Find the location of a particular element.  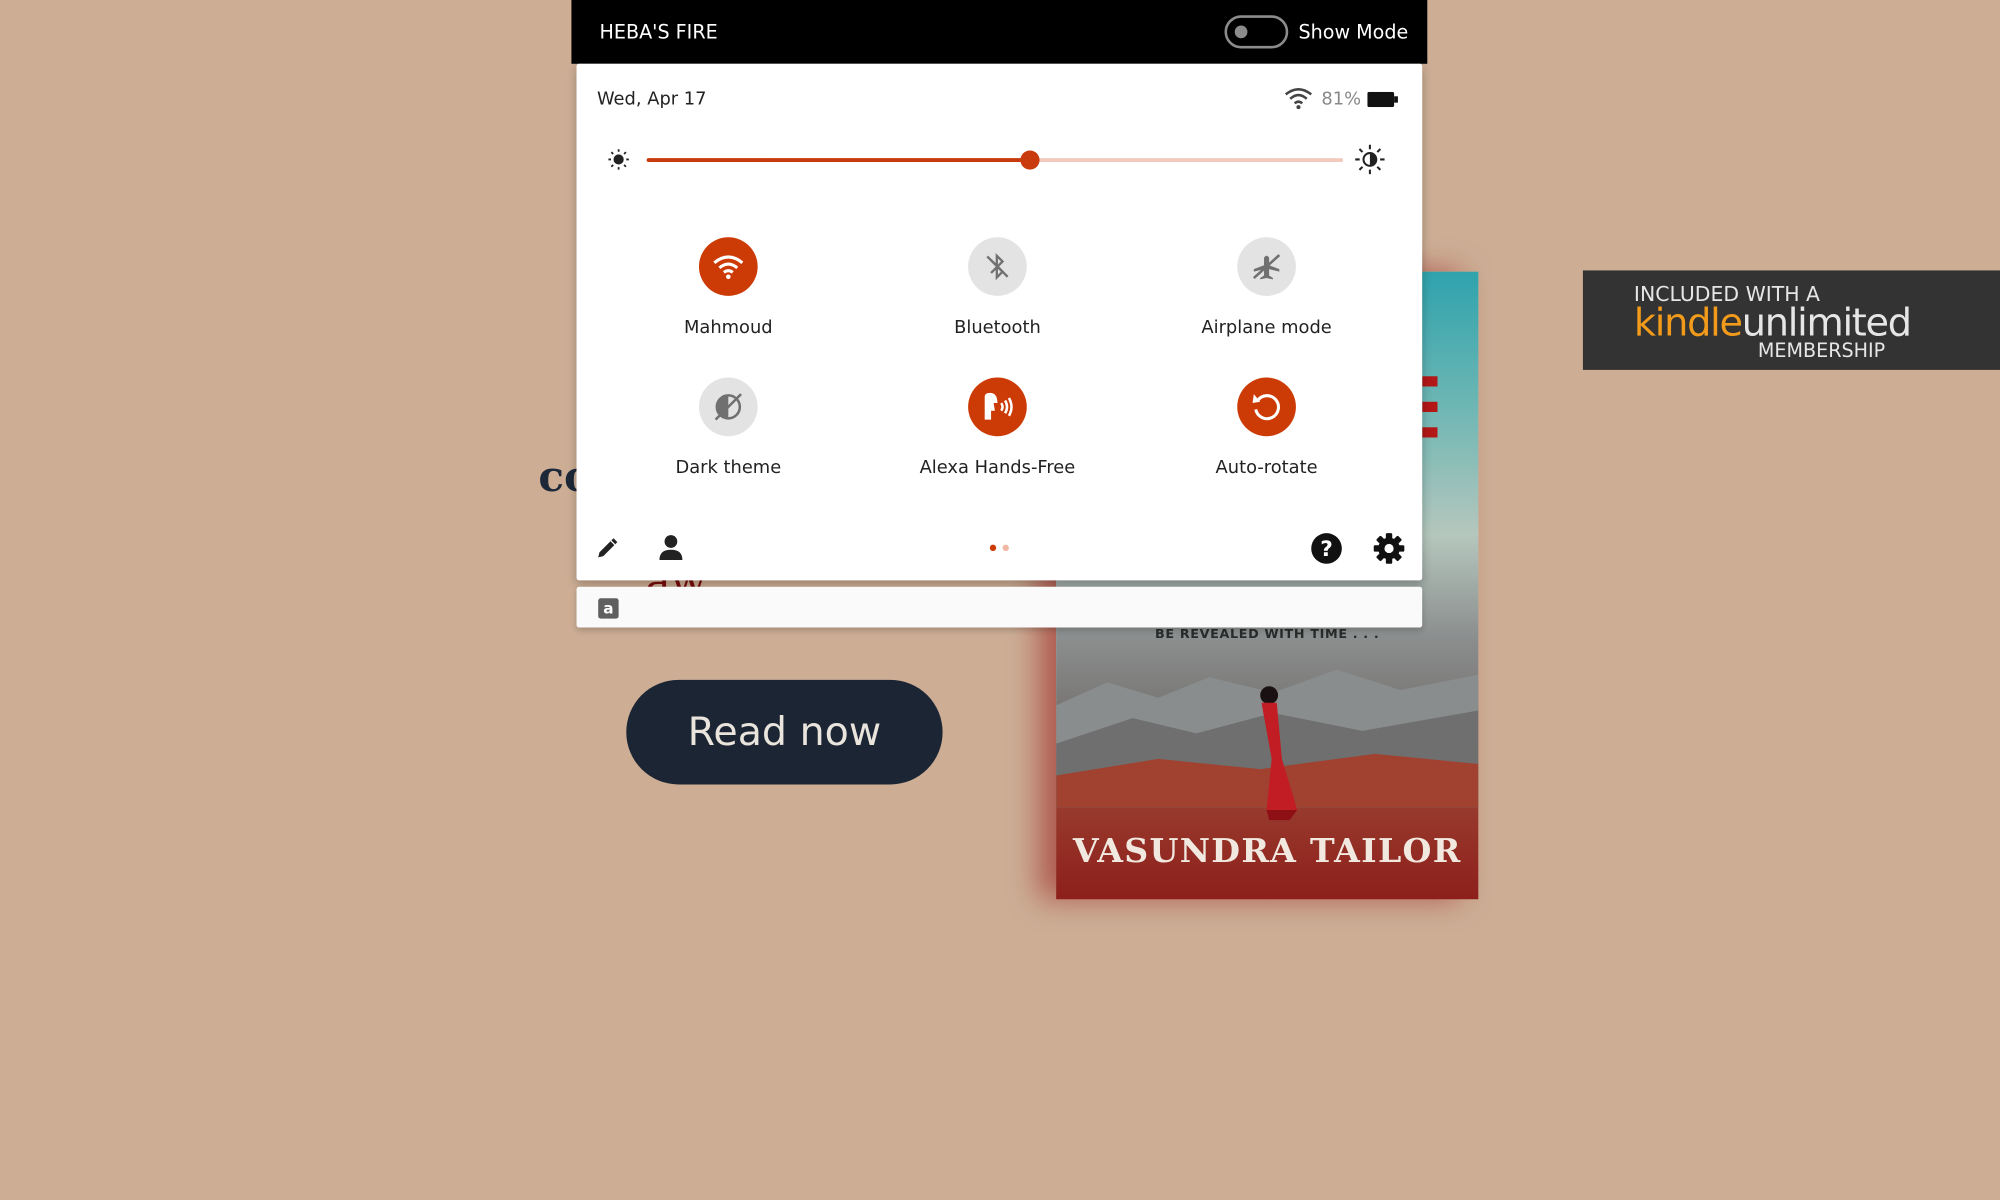

tile-auto-rotate: Auto-rotate is located at coordinates (1267, 428).